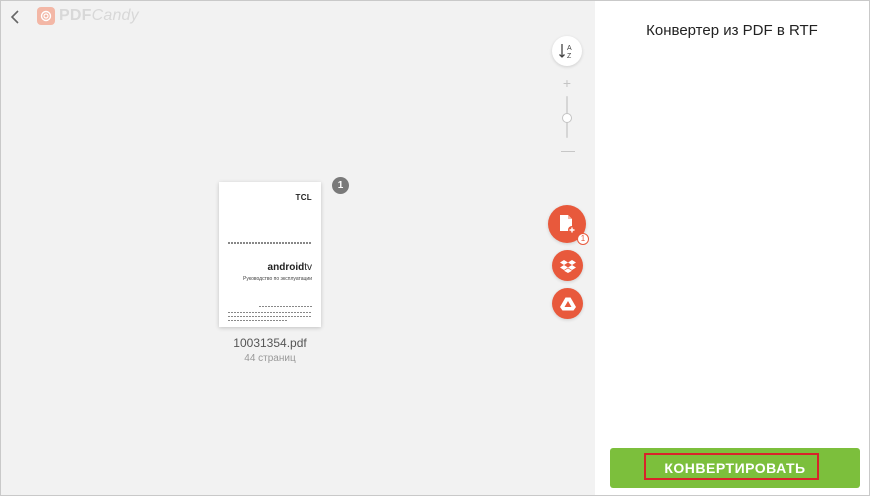 The width and height of the screenshot is (870, 496). I want to click on dropbox-button, so click(567, 265).